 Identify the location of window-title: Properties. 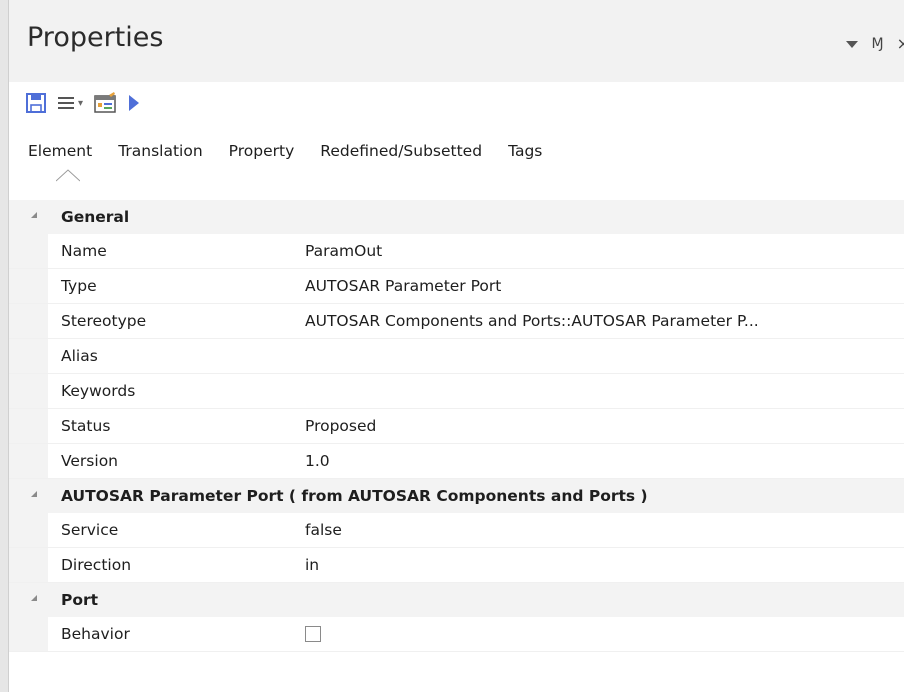
(95, 37).